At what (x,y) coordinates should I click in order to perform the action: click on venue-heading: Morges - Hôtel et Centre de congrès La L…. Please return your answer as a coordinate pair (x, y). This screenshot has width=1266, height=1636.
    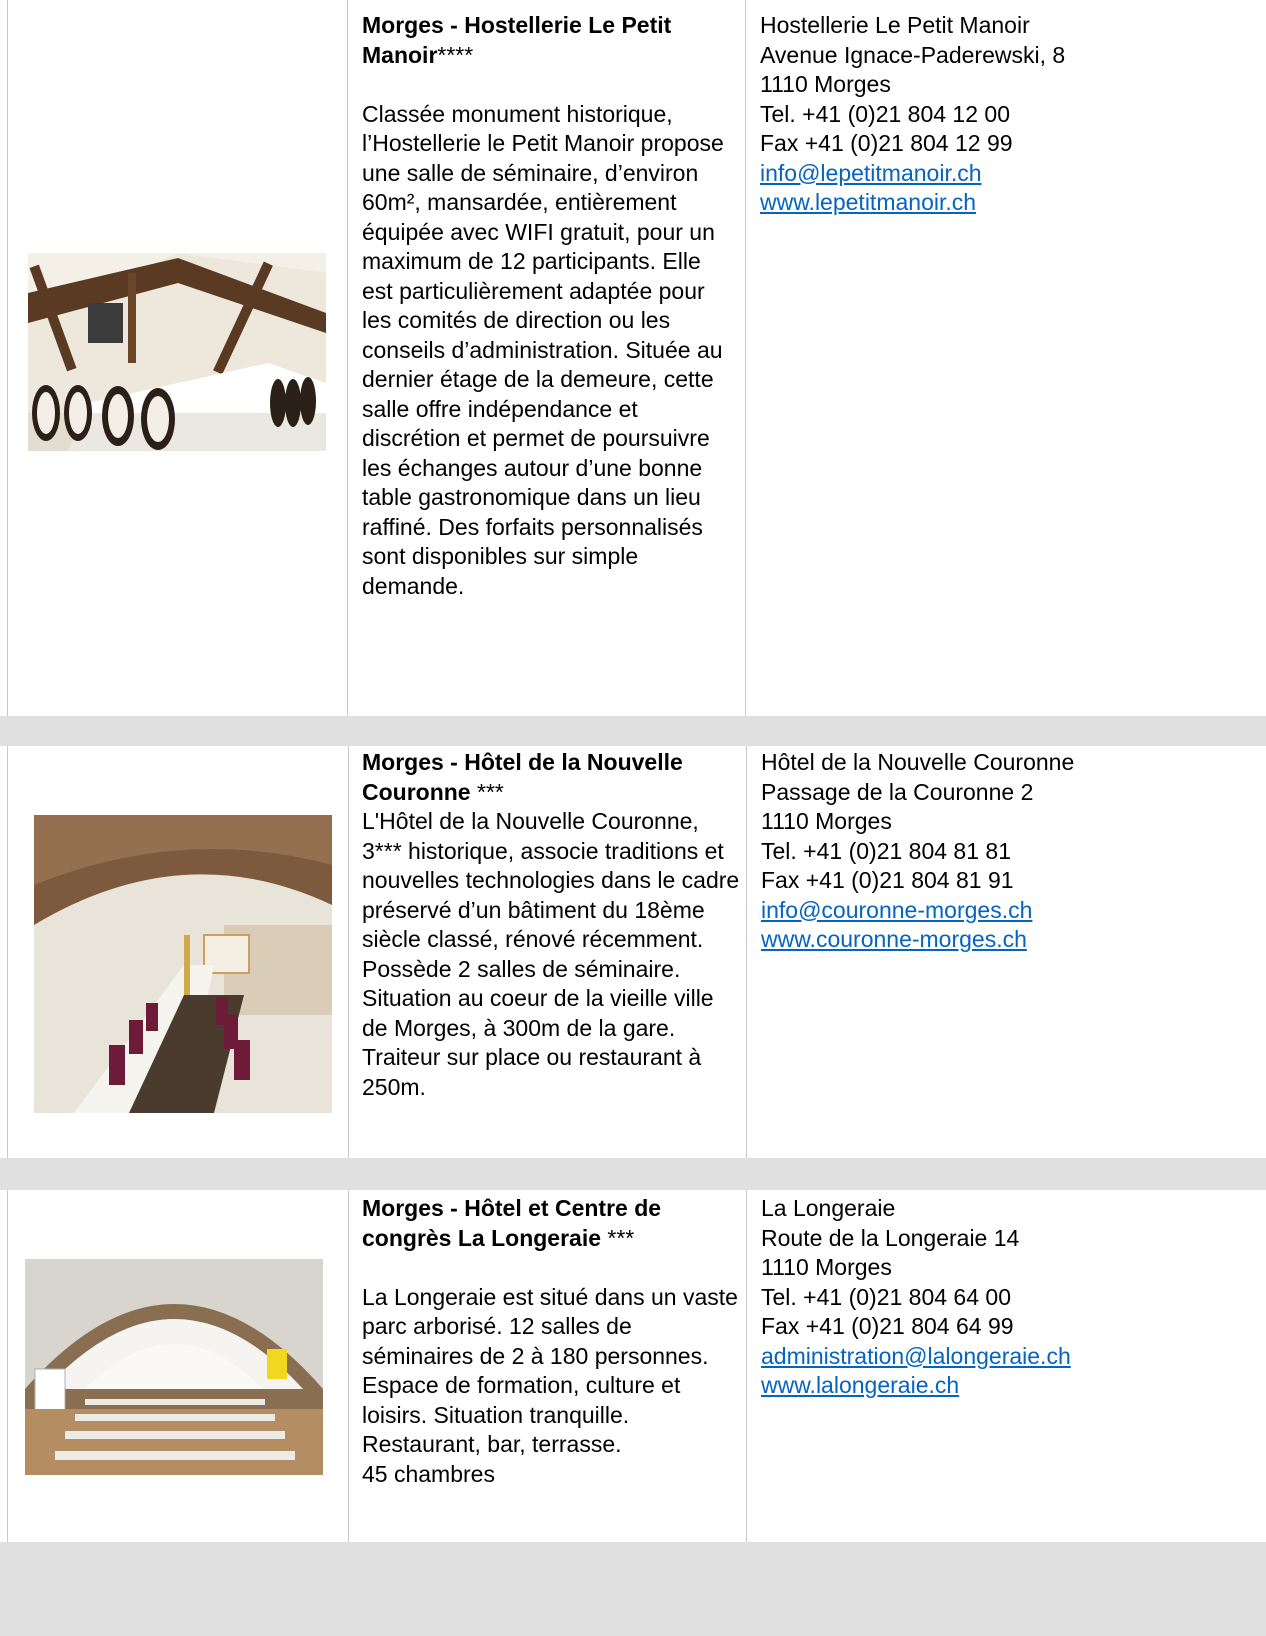
    Looking at the image, I should click on (552, 1223).